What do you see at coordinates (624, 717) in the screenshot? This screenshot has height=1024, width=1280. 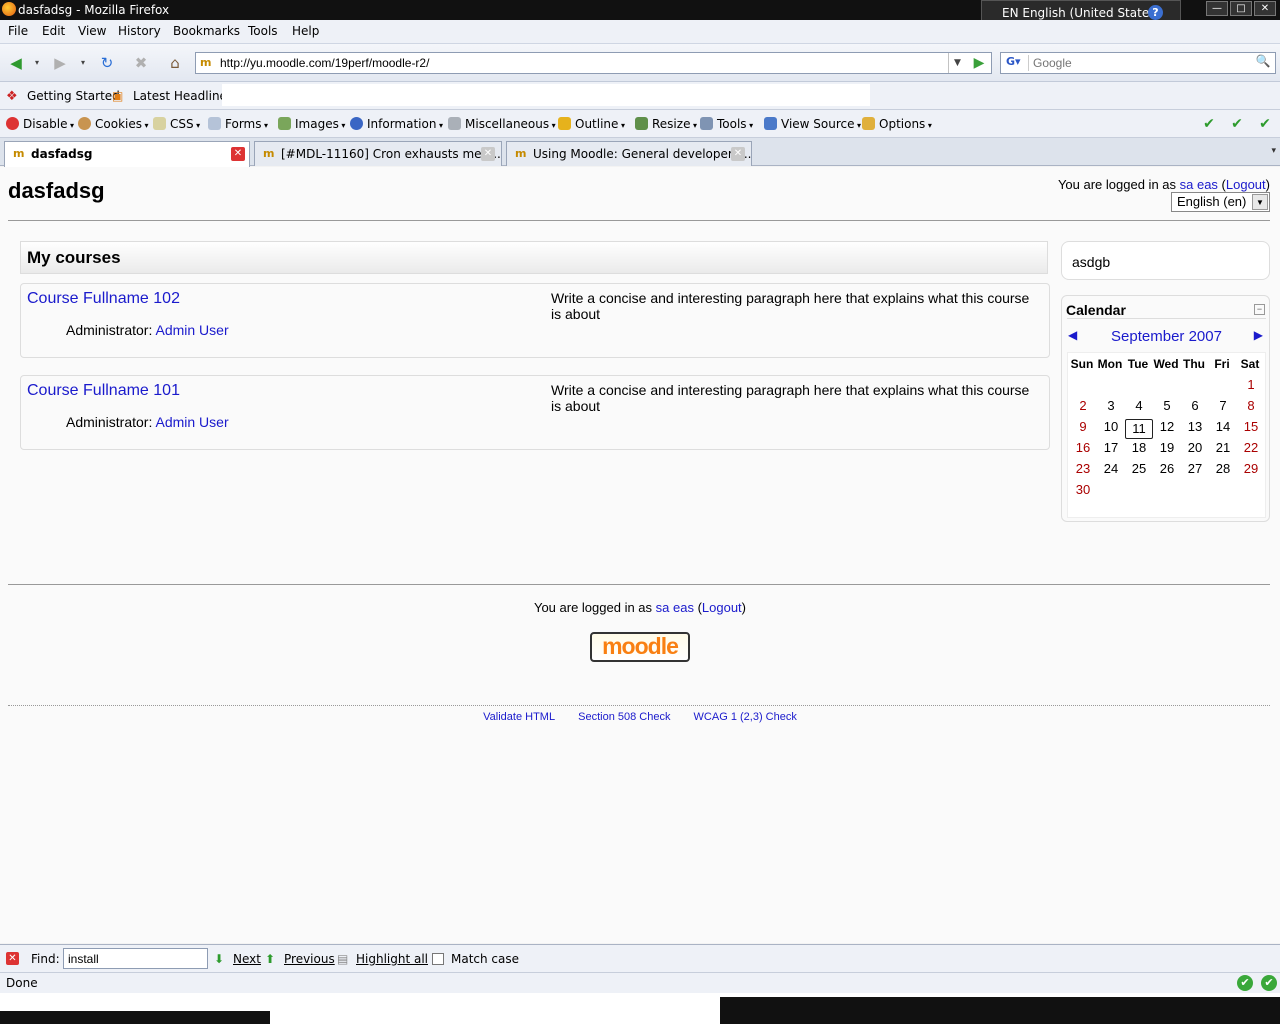 I see `section-508-link: Section 508 Check` at bounding box center [624, 717].